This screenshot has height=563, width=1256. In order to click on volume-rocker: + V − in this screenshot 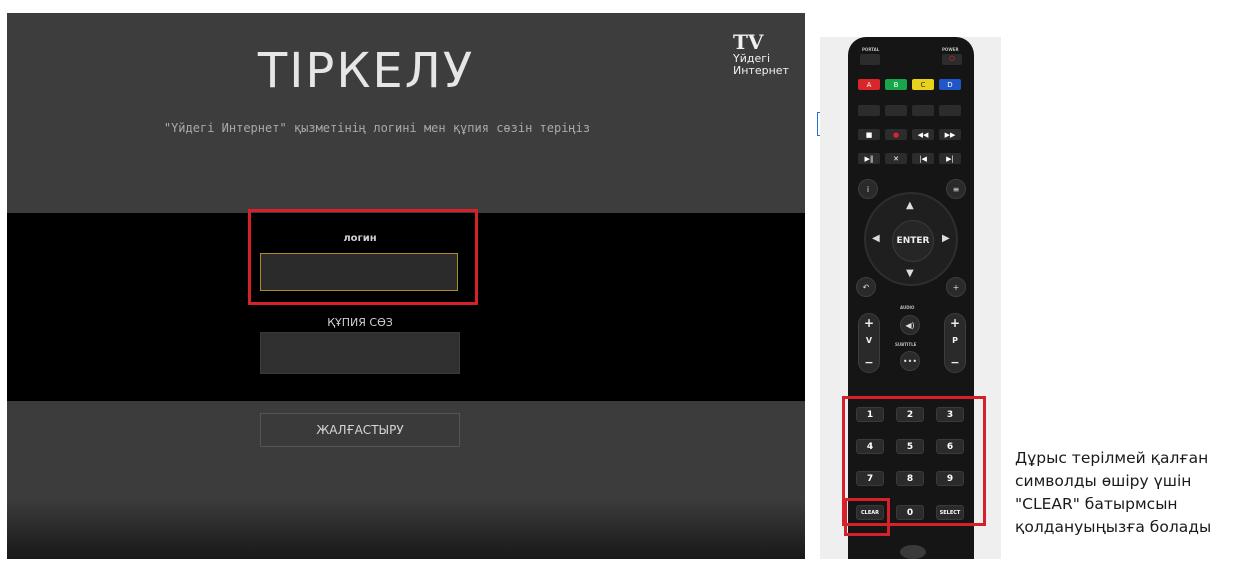, I will do `click(869, 343)`.